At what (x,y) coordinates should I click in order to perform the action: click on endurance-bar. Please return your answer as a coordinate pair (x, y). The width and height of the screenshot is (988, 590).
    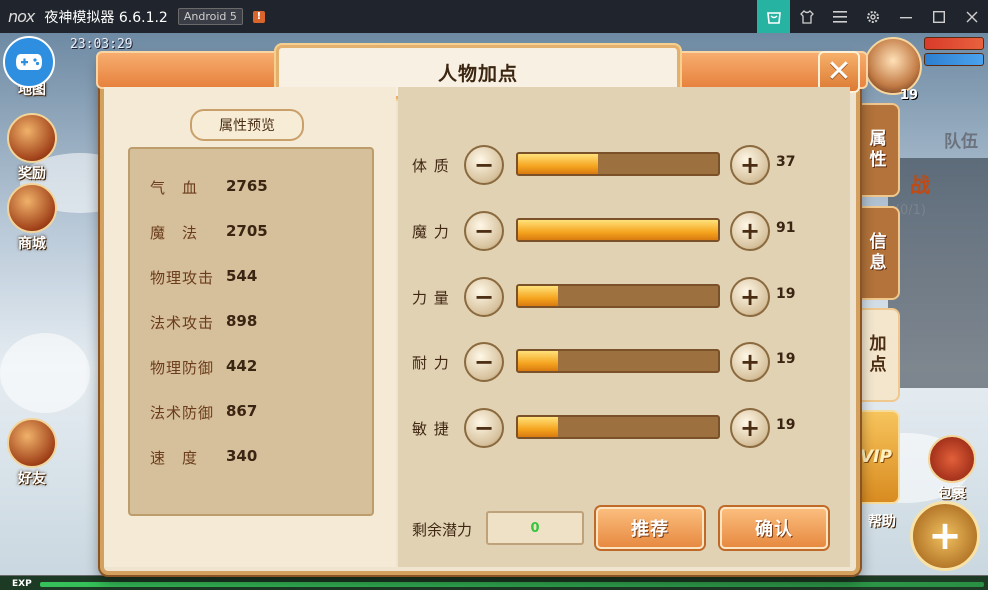
    Looking at the image, I should click on (618, 361).